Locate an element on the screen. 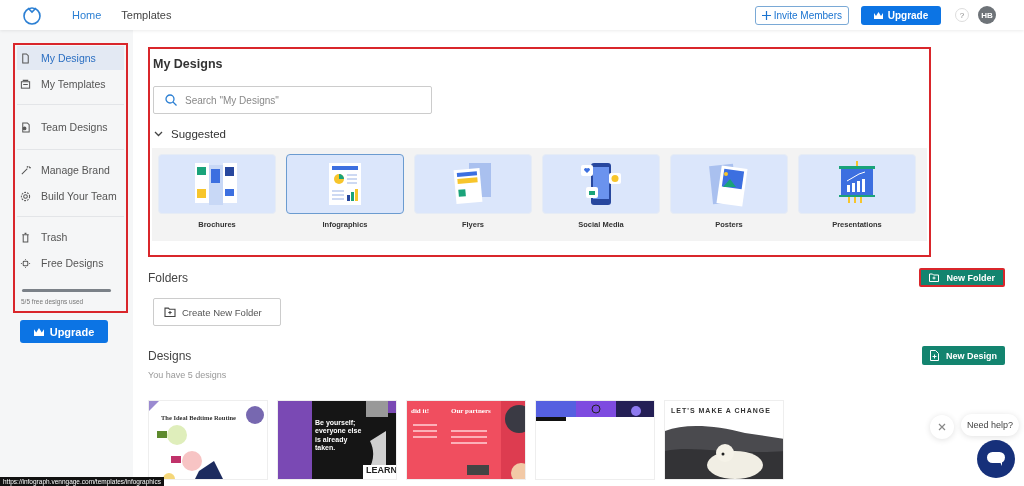 This screenshot has width=1024, height=486. nav-link: Home is located at coordinates (87, 15).